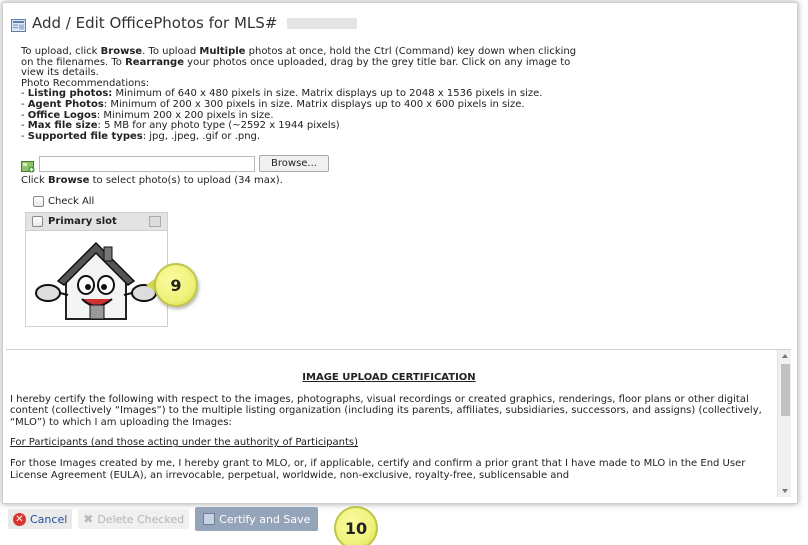 This screenshot has width=808, height=545. Describe the element at coordinates (186, 180) in the screenshot. I see `note-text: to select photo(s) to upload (34 max).` at that location.